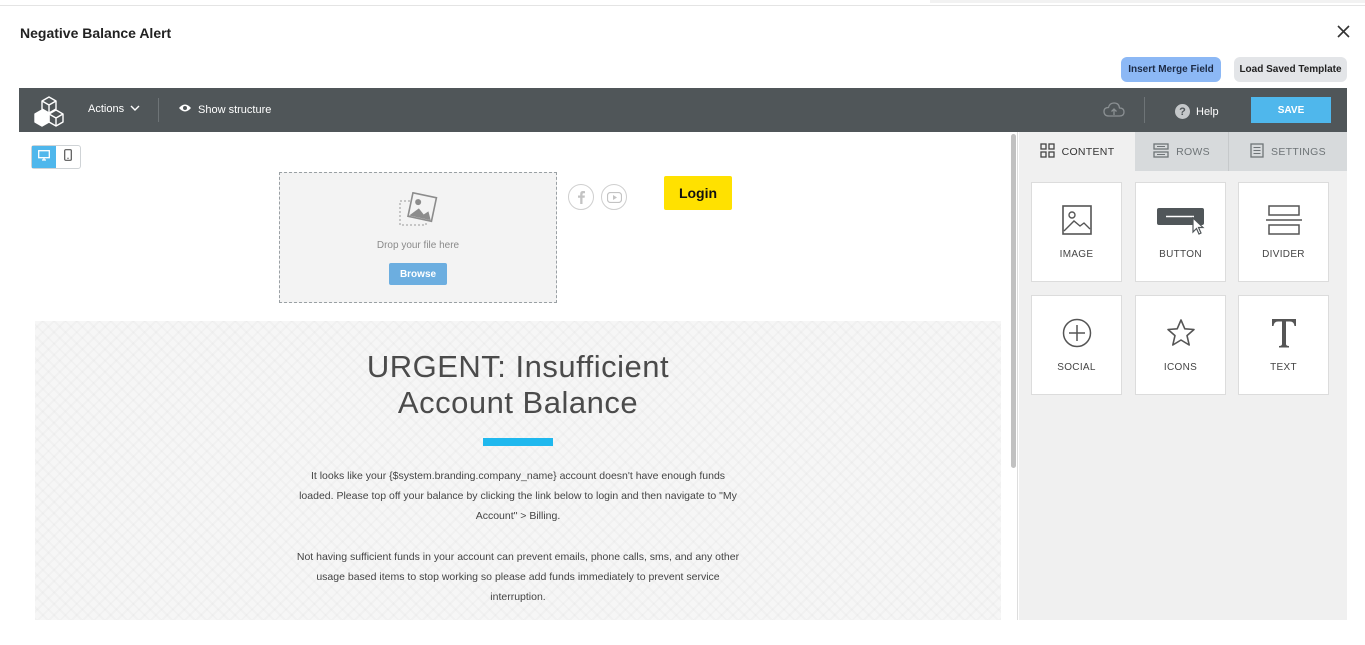  I want to click on tile-image-label: IMAGE, so click(1076, 254).